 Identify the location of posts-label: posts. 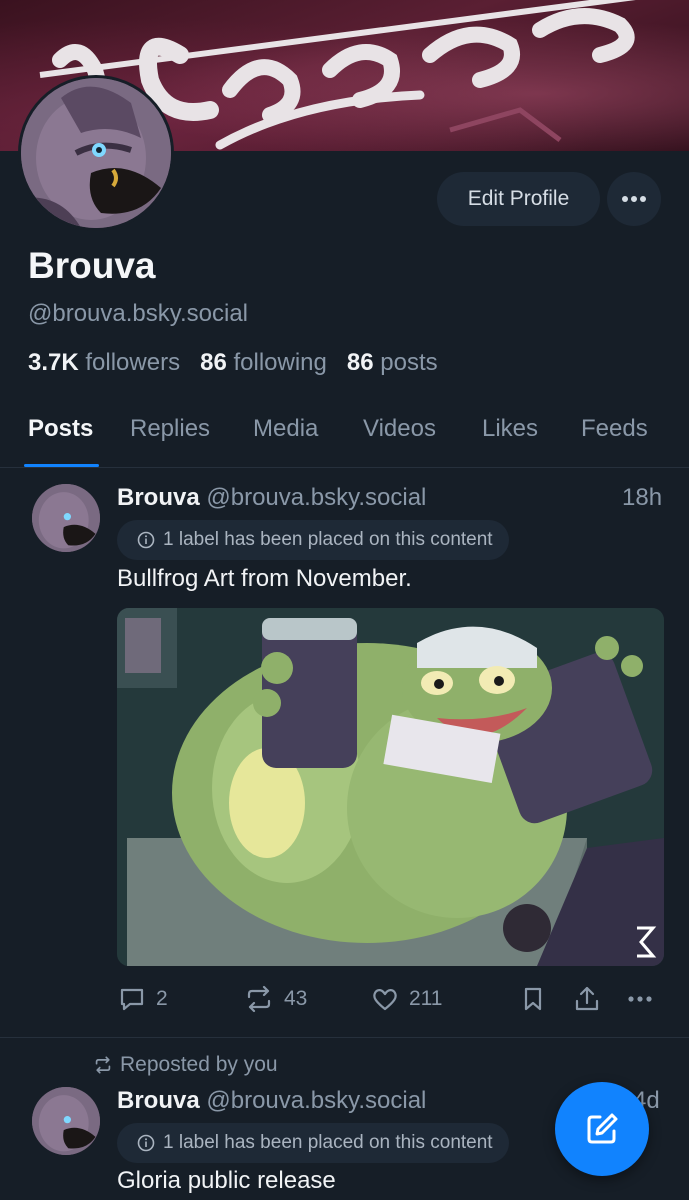
(409, 362).